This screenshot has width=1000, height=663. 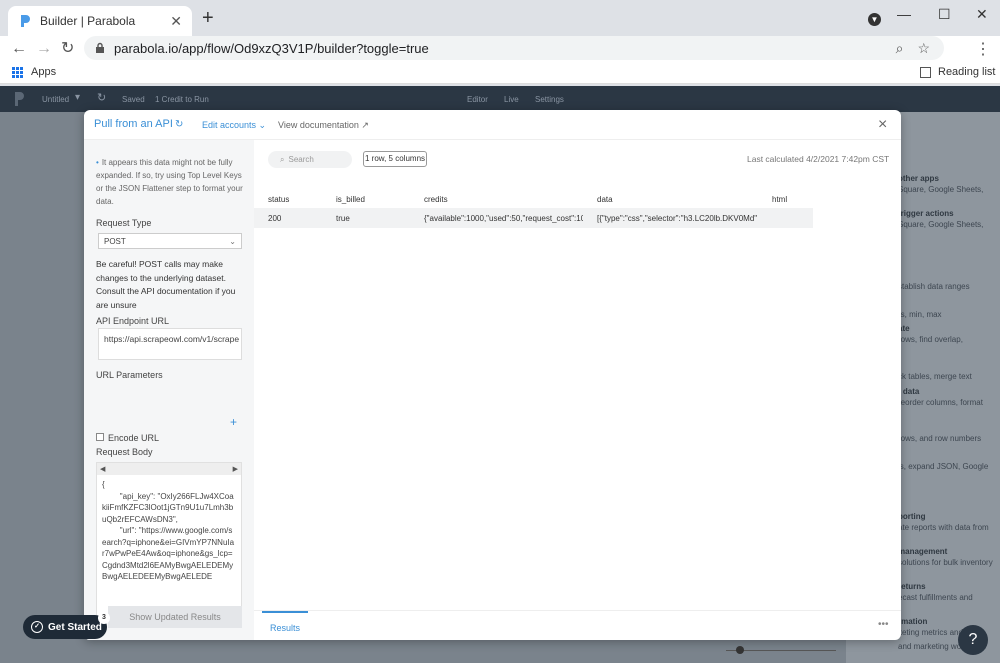 I want to click on horizontal-scrollbar: ◀ ▶, so click(x=169, y=469).